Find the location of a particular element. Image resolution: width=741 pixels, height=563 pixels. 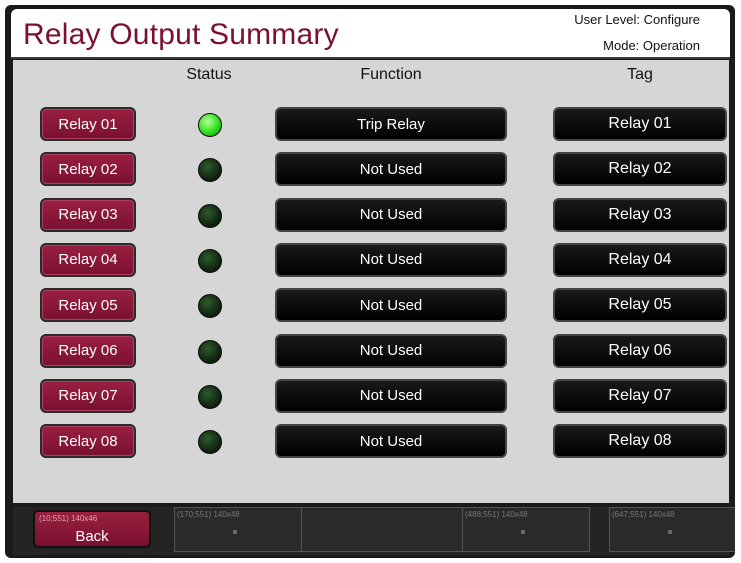

footer-slot-2-label: (170;551) 140x48 is located at coordinates (208, 514).